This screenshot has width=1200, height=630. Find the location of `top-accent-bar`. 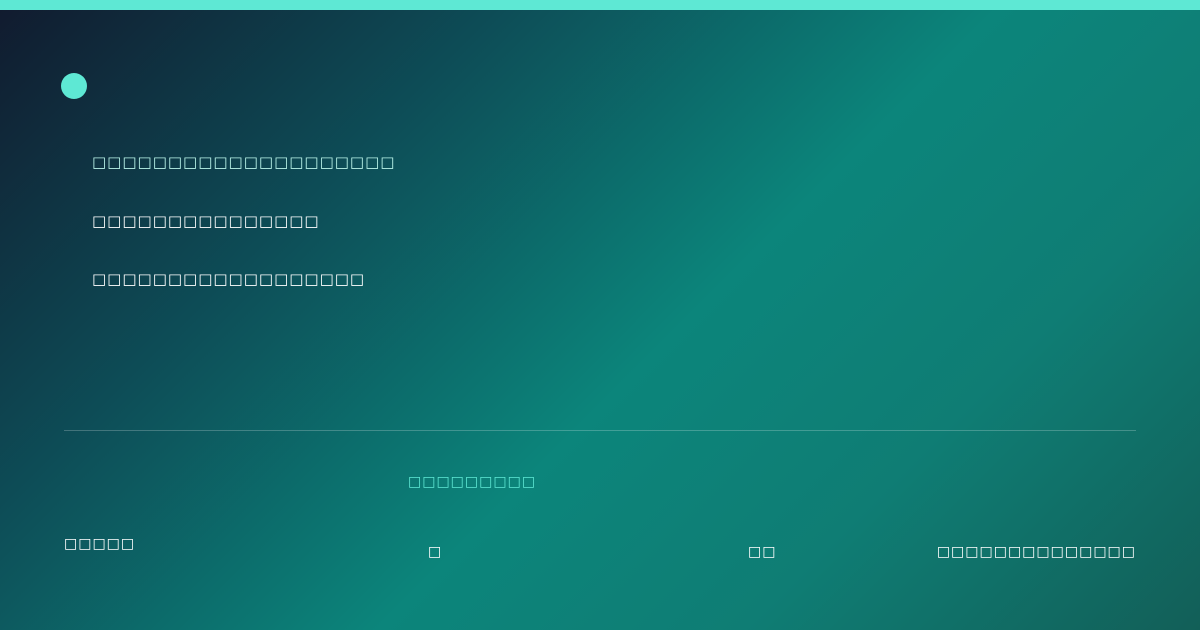

top-accent-bar is located at coordinates (600, 5).